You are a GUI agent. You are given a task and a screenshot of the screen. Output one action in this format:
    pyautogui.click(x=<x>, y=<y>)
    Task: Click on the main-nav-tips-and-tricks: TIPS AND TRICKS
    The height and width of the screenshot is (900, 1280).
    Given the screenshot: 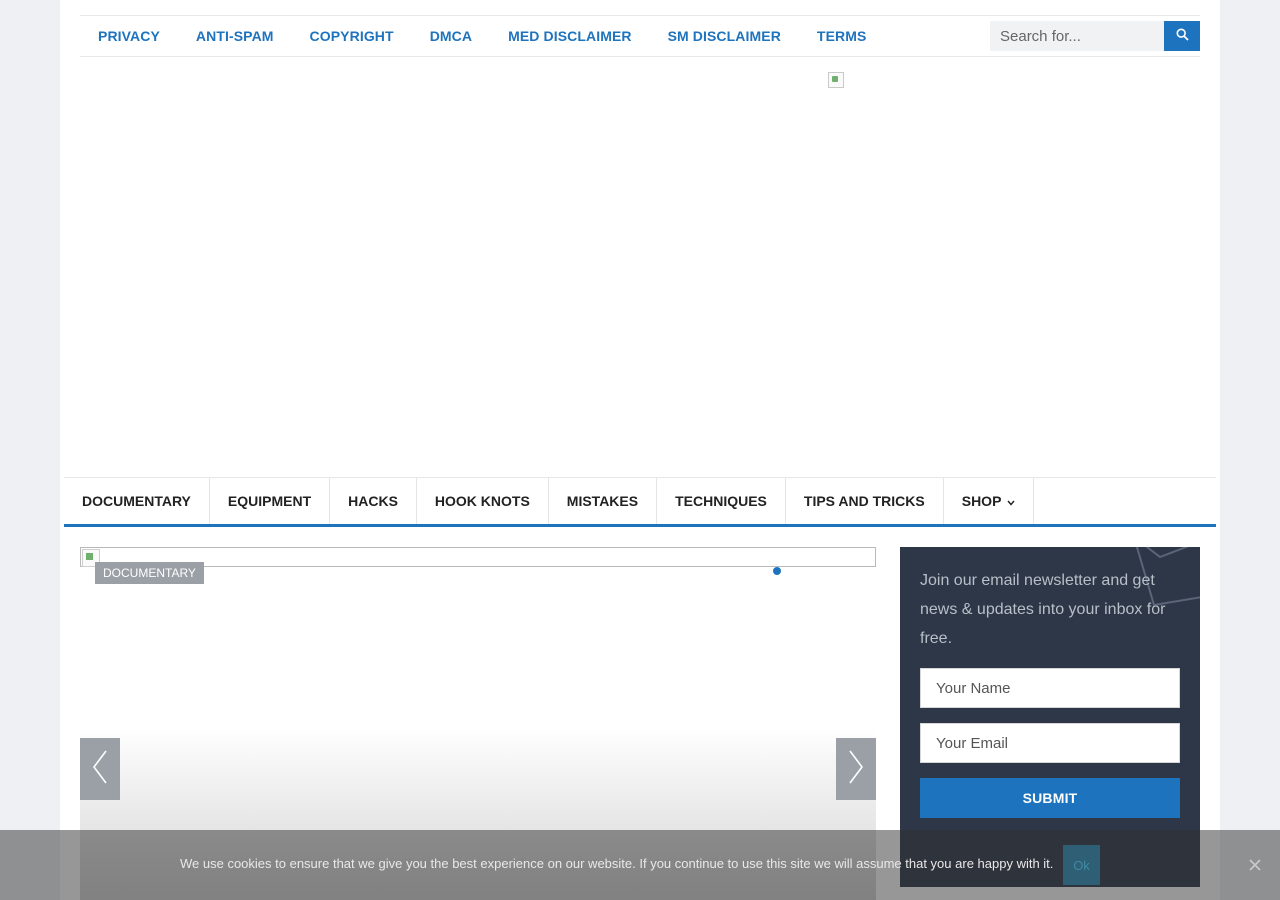 What is the action you would take?
    pyautogui.click(x=865, y=501)
    